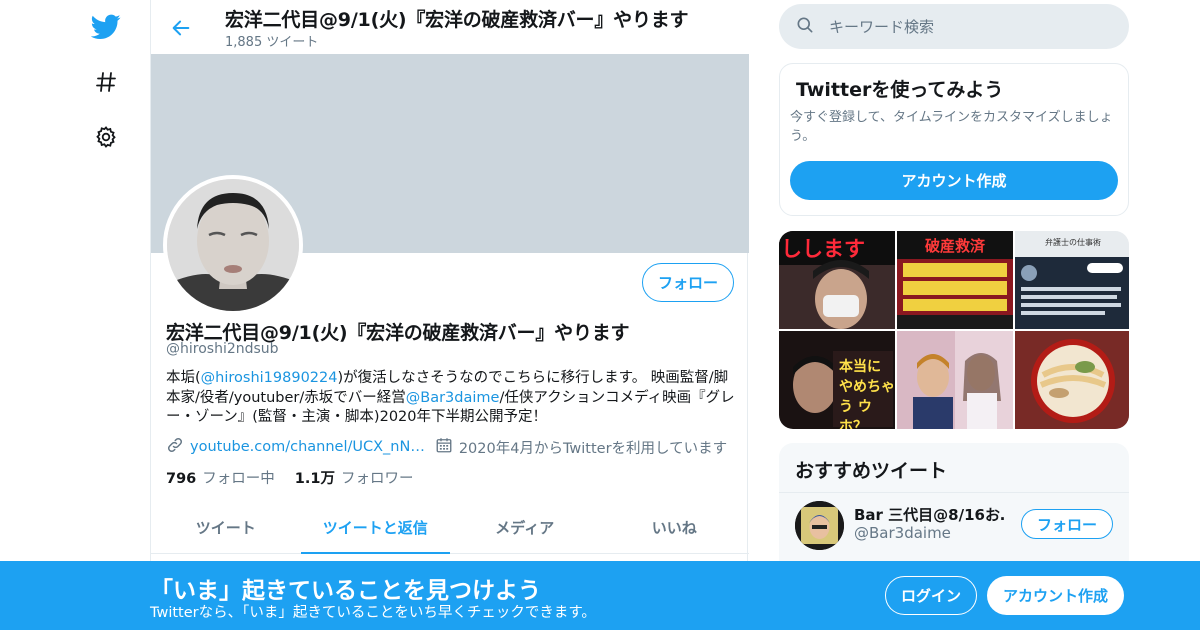 This screenshot has width=1200, height=630. Describe the element at coordinates (272, 42) in the screenshot. I see `tweet-count: 1,885 ツイート` at that location.